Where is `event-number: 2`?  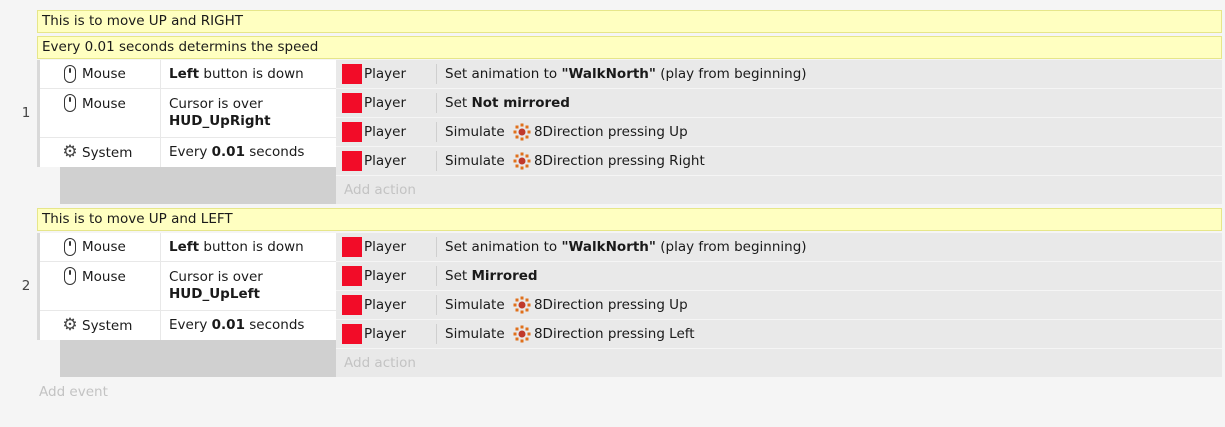
event-number: 2 is located at coordinates (26, 286).